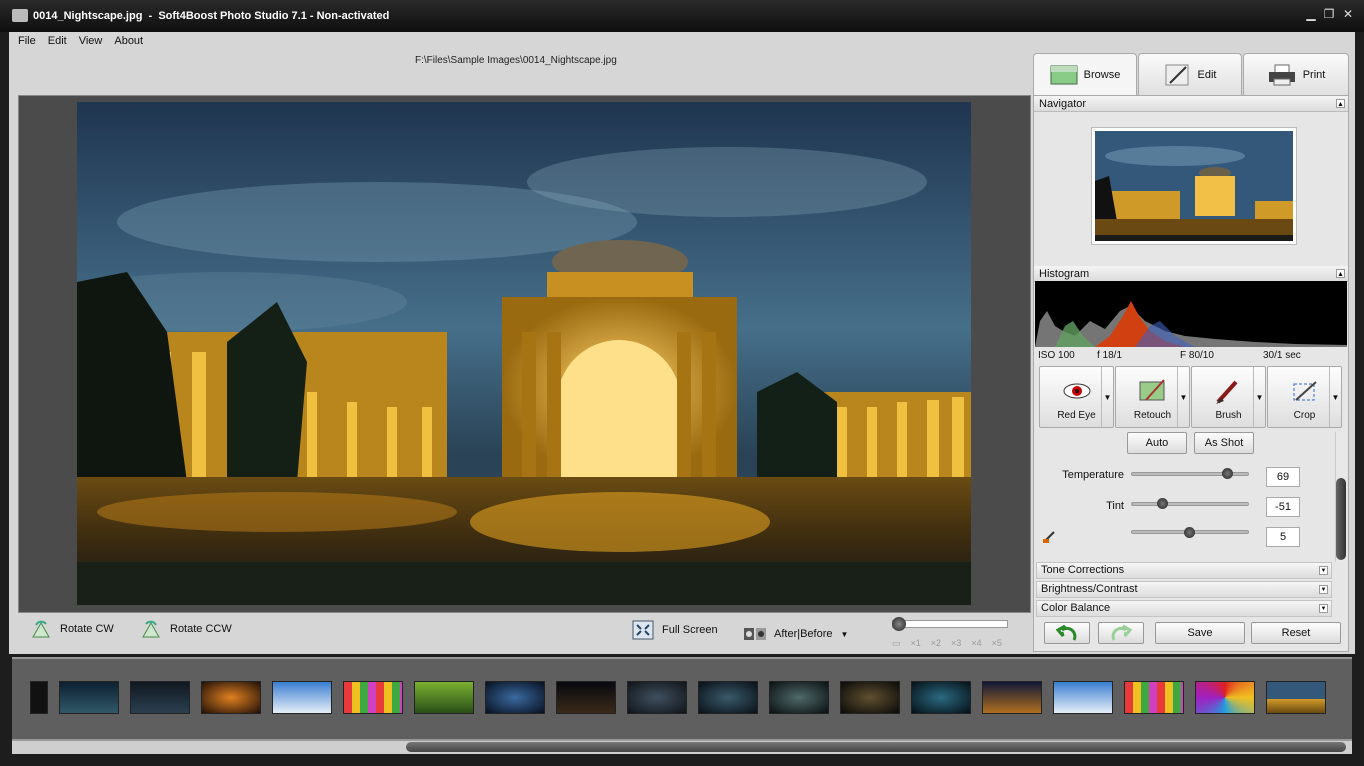  What do you see at coordinates (186, 629) in the screenshot?
I see `rotate-ccw-button: Rotate CCW` at bounding box center [186, 629].